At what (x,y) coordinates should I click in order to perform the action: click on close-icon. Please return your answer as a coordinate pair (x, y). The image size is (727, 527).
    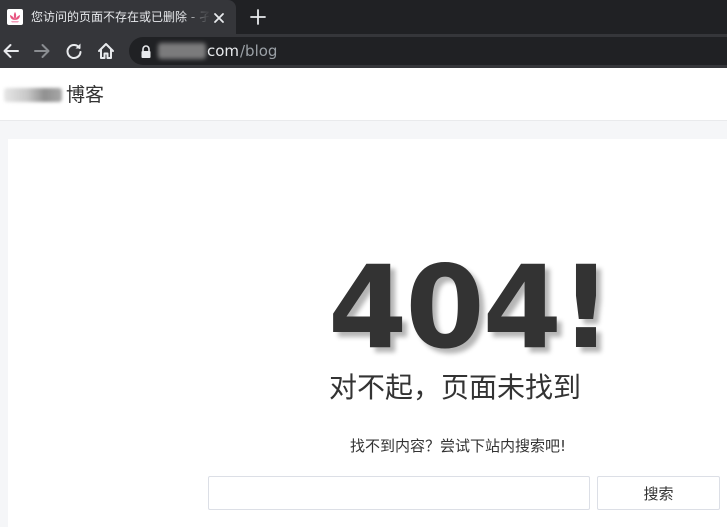
    Looking at the image, I should click on (219, 17).